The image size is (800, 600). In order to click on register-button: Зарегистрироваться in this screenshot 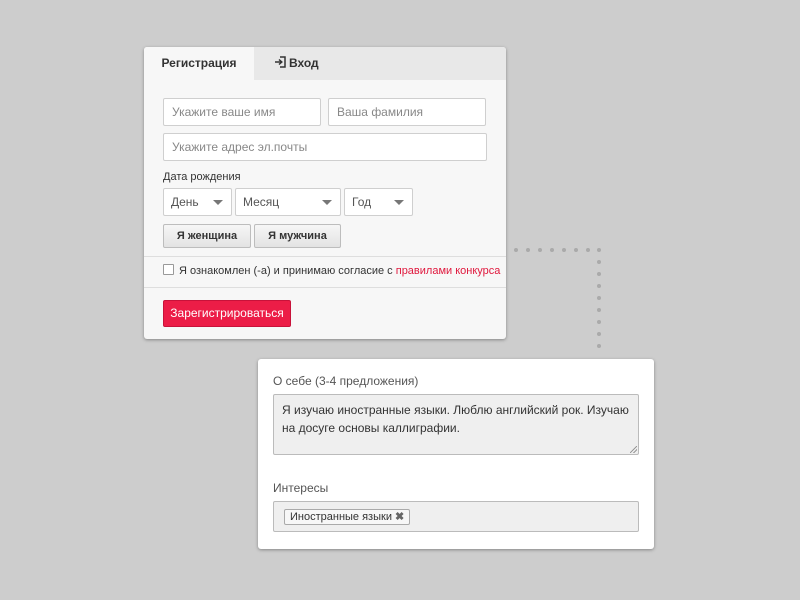, I will do `click(227, 313)`.